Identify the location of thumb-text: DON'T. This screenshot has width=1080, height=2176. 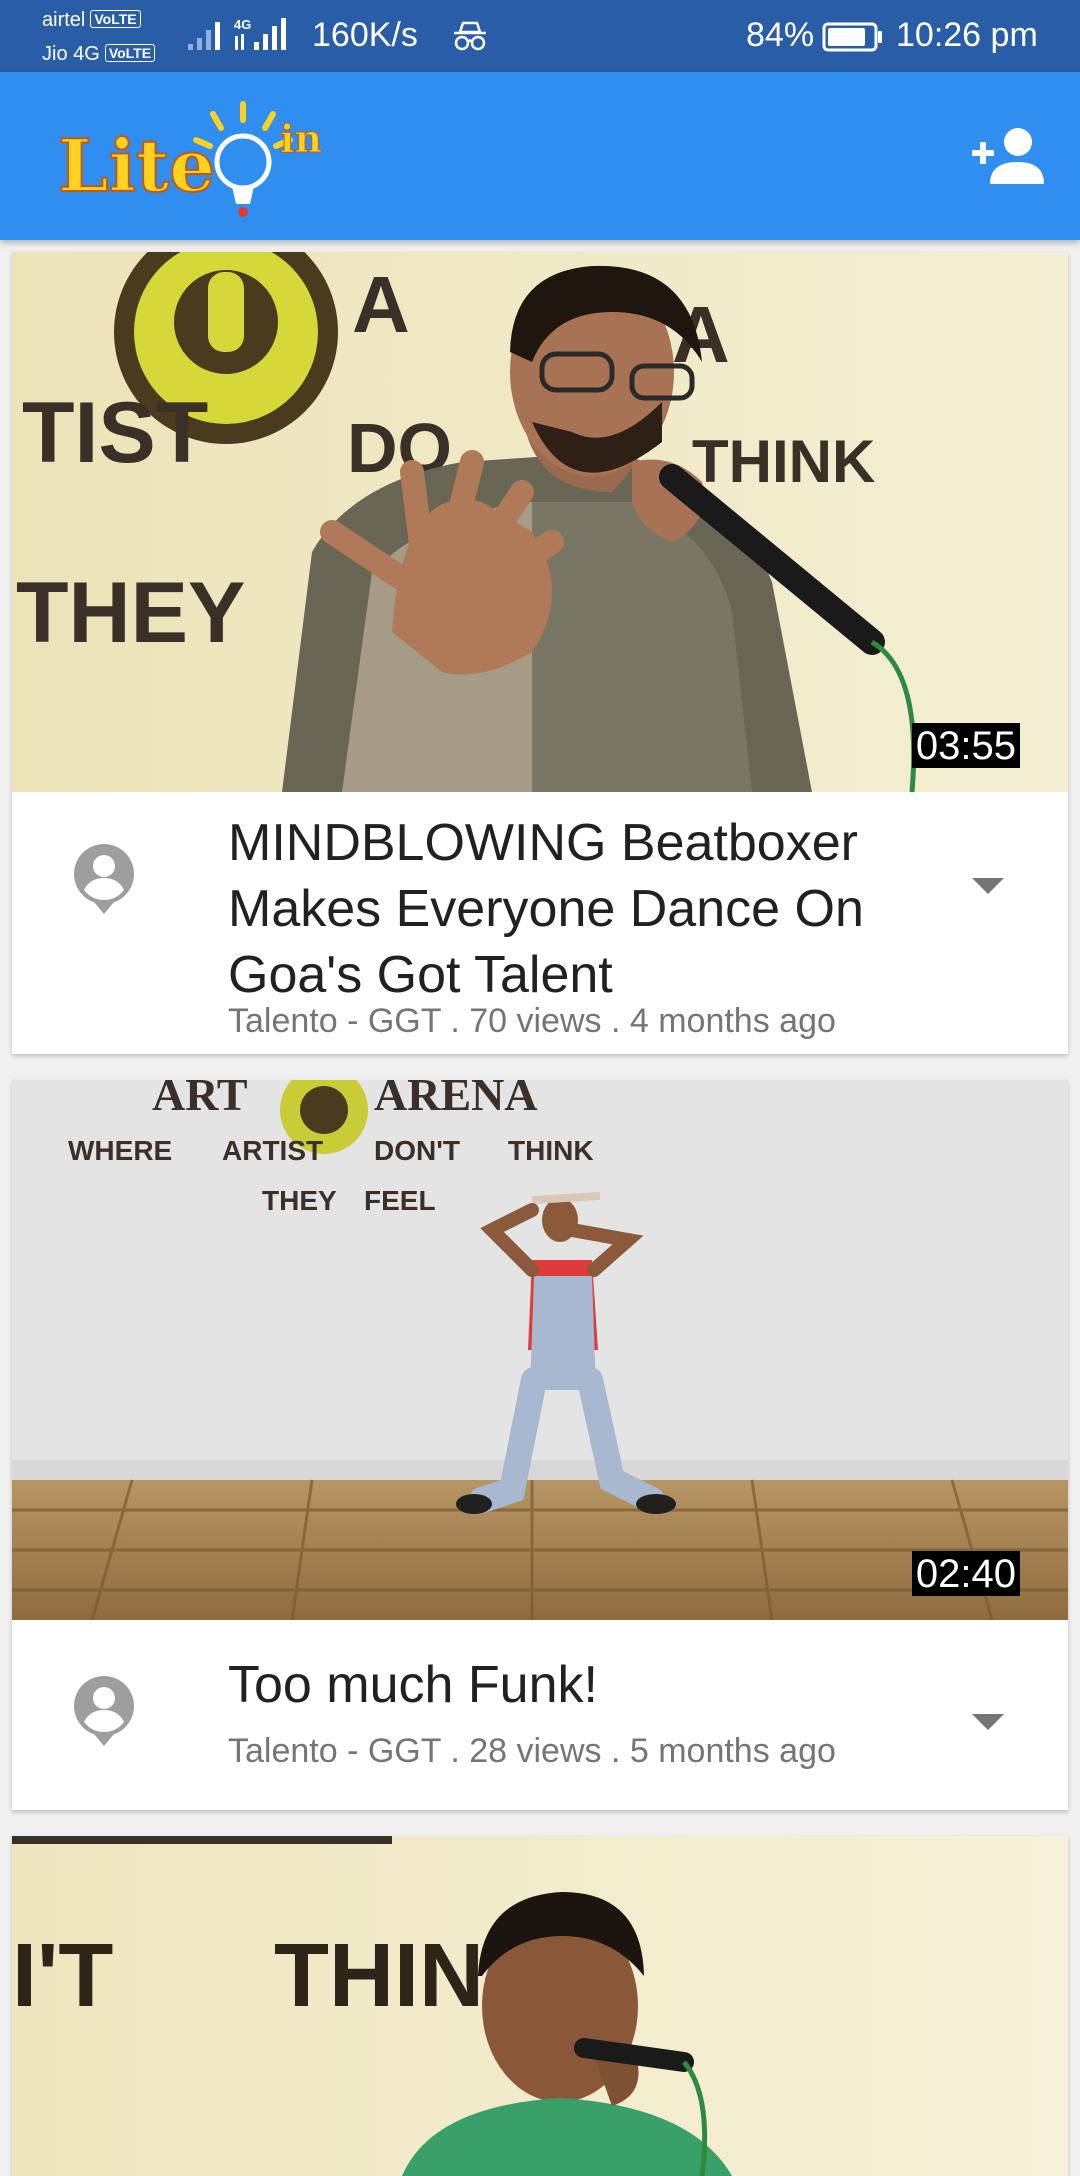
(417, 1150).